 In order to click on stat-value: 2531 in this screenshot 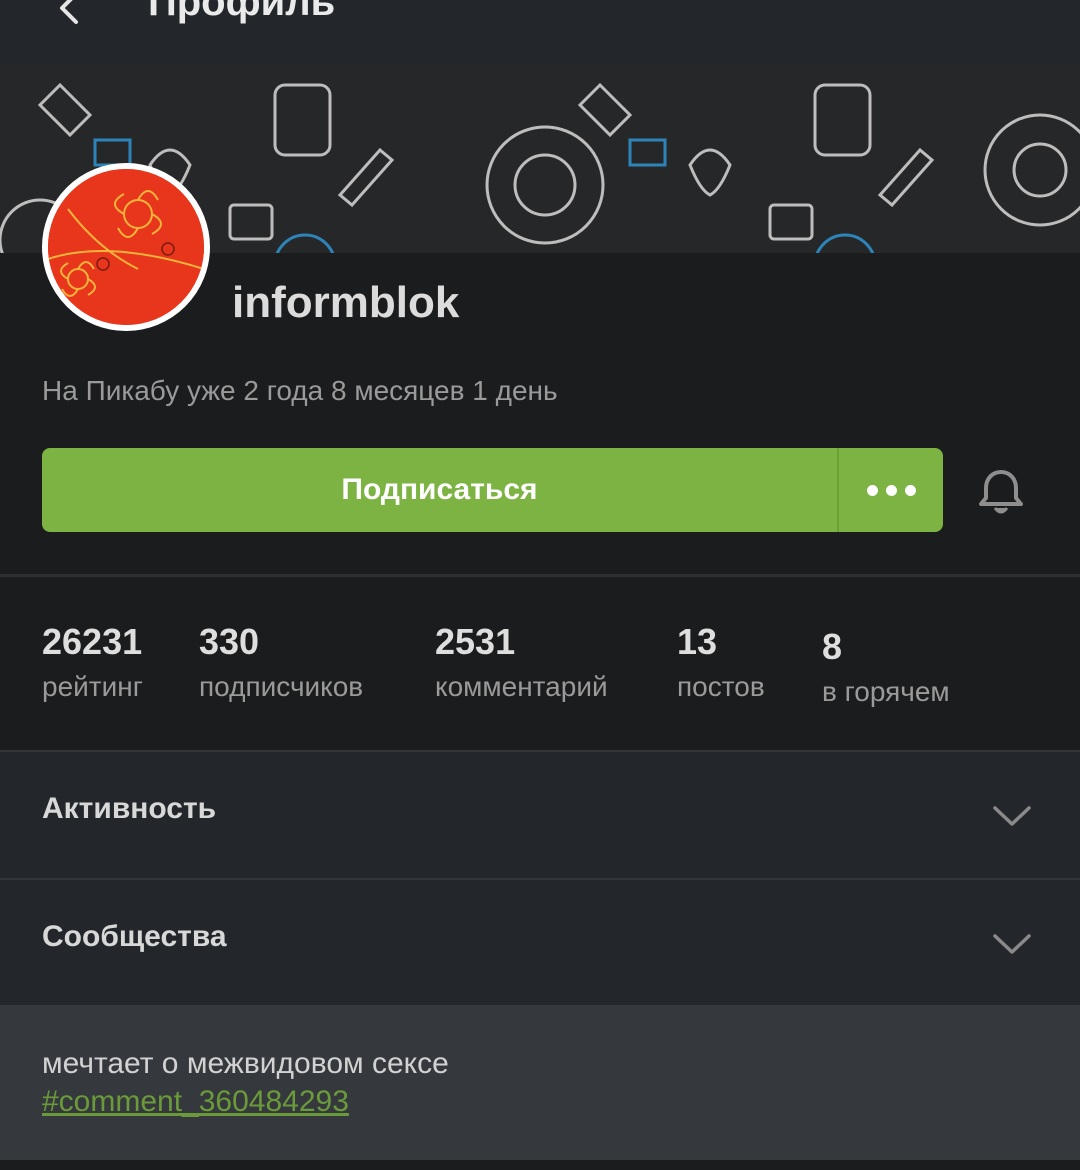, I will do `click(475, 641)`.